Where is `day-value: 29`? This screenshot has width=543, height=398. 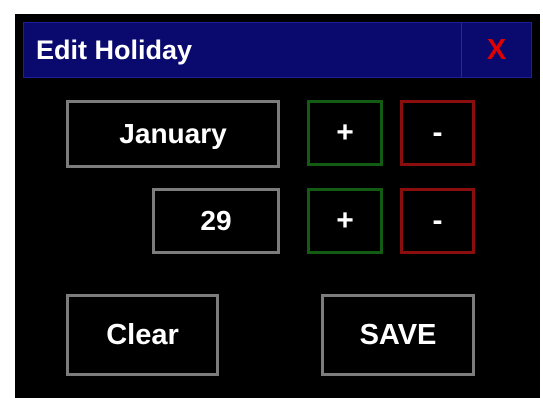
day-value: 29 is located at coordinates (216, 221).